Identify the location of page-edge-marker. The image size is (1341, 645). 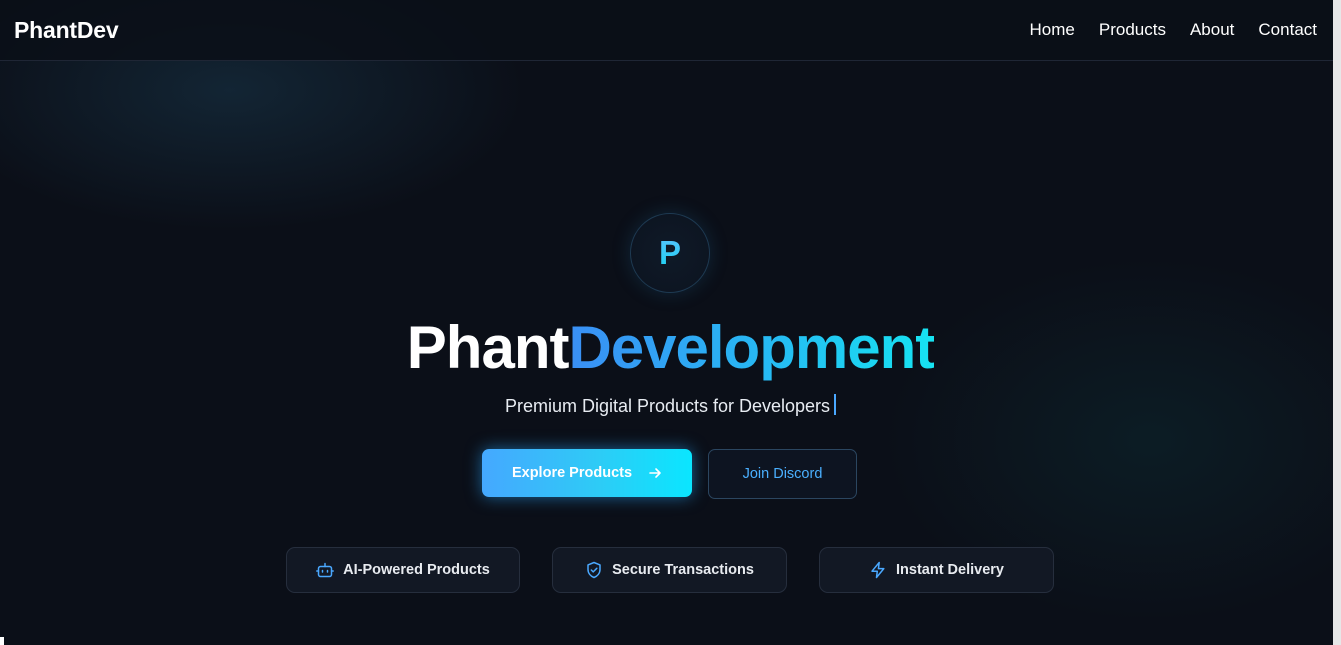
(2, 641).